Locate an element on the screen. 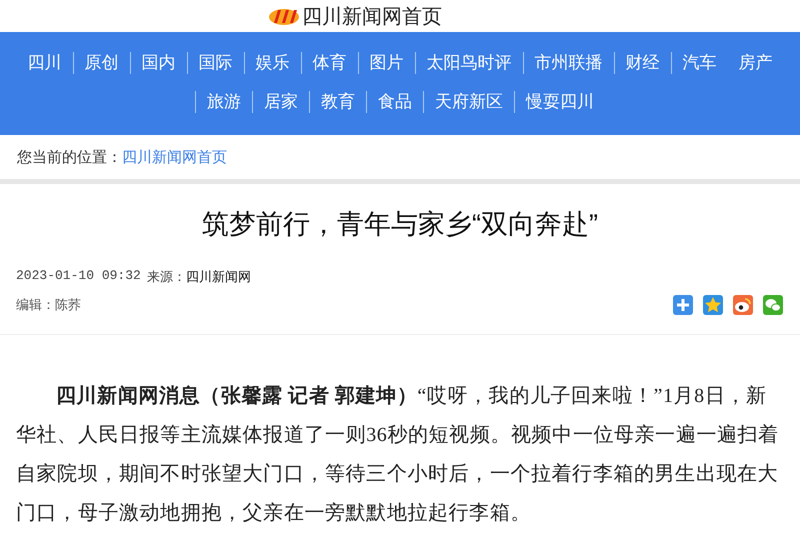 This screenshot has width=800, height=536. nav-link: 体育 is located at coordinates (329, 63).